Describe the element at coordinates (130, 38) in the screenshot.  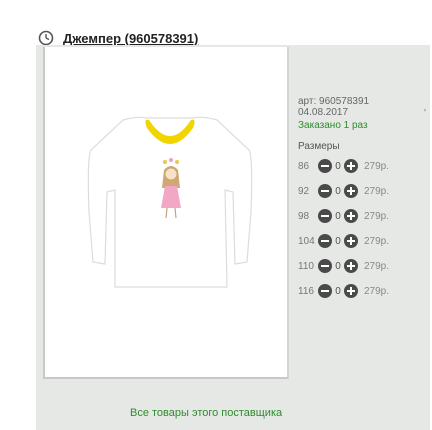
I see `product-title: Джемпер (960578391)` at that location.